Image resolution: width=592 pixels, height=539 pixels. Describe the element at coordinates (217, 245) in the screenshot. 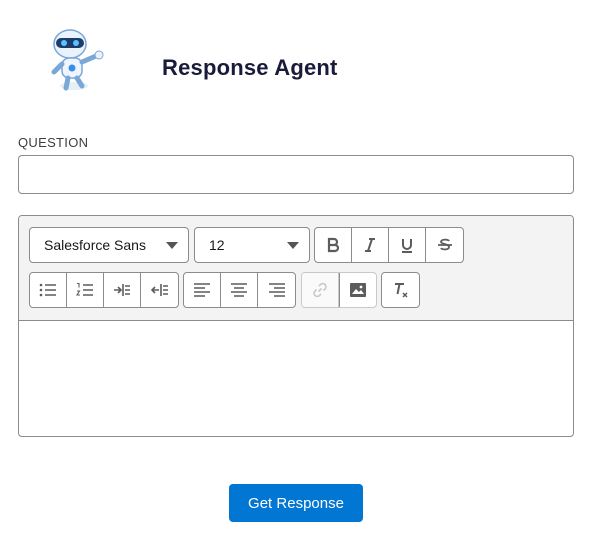

I see `font-size-value: 12` at that location.